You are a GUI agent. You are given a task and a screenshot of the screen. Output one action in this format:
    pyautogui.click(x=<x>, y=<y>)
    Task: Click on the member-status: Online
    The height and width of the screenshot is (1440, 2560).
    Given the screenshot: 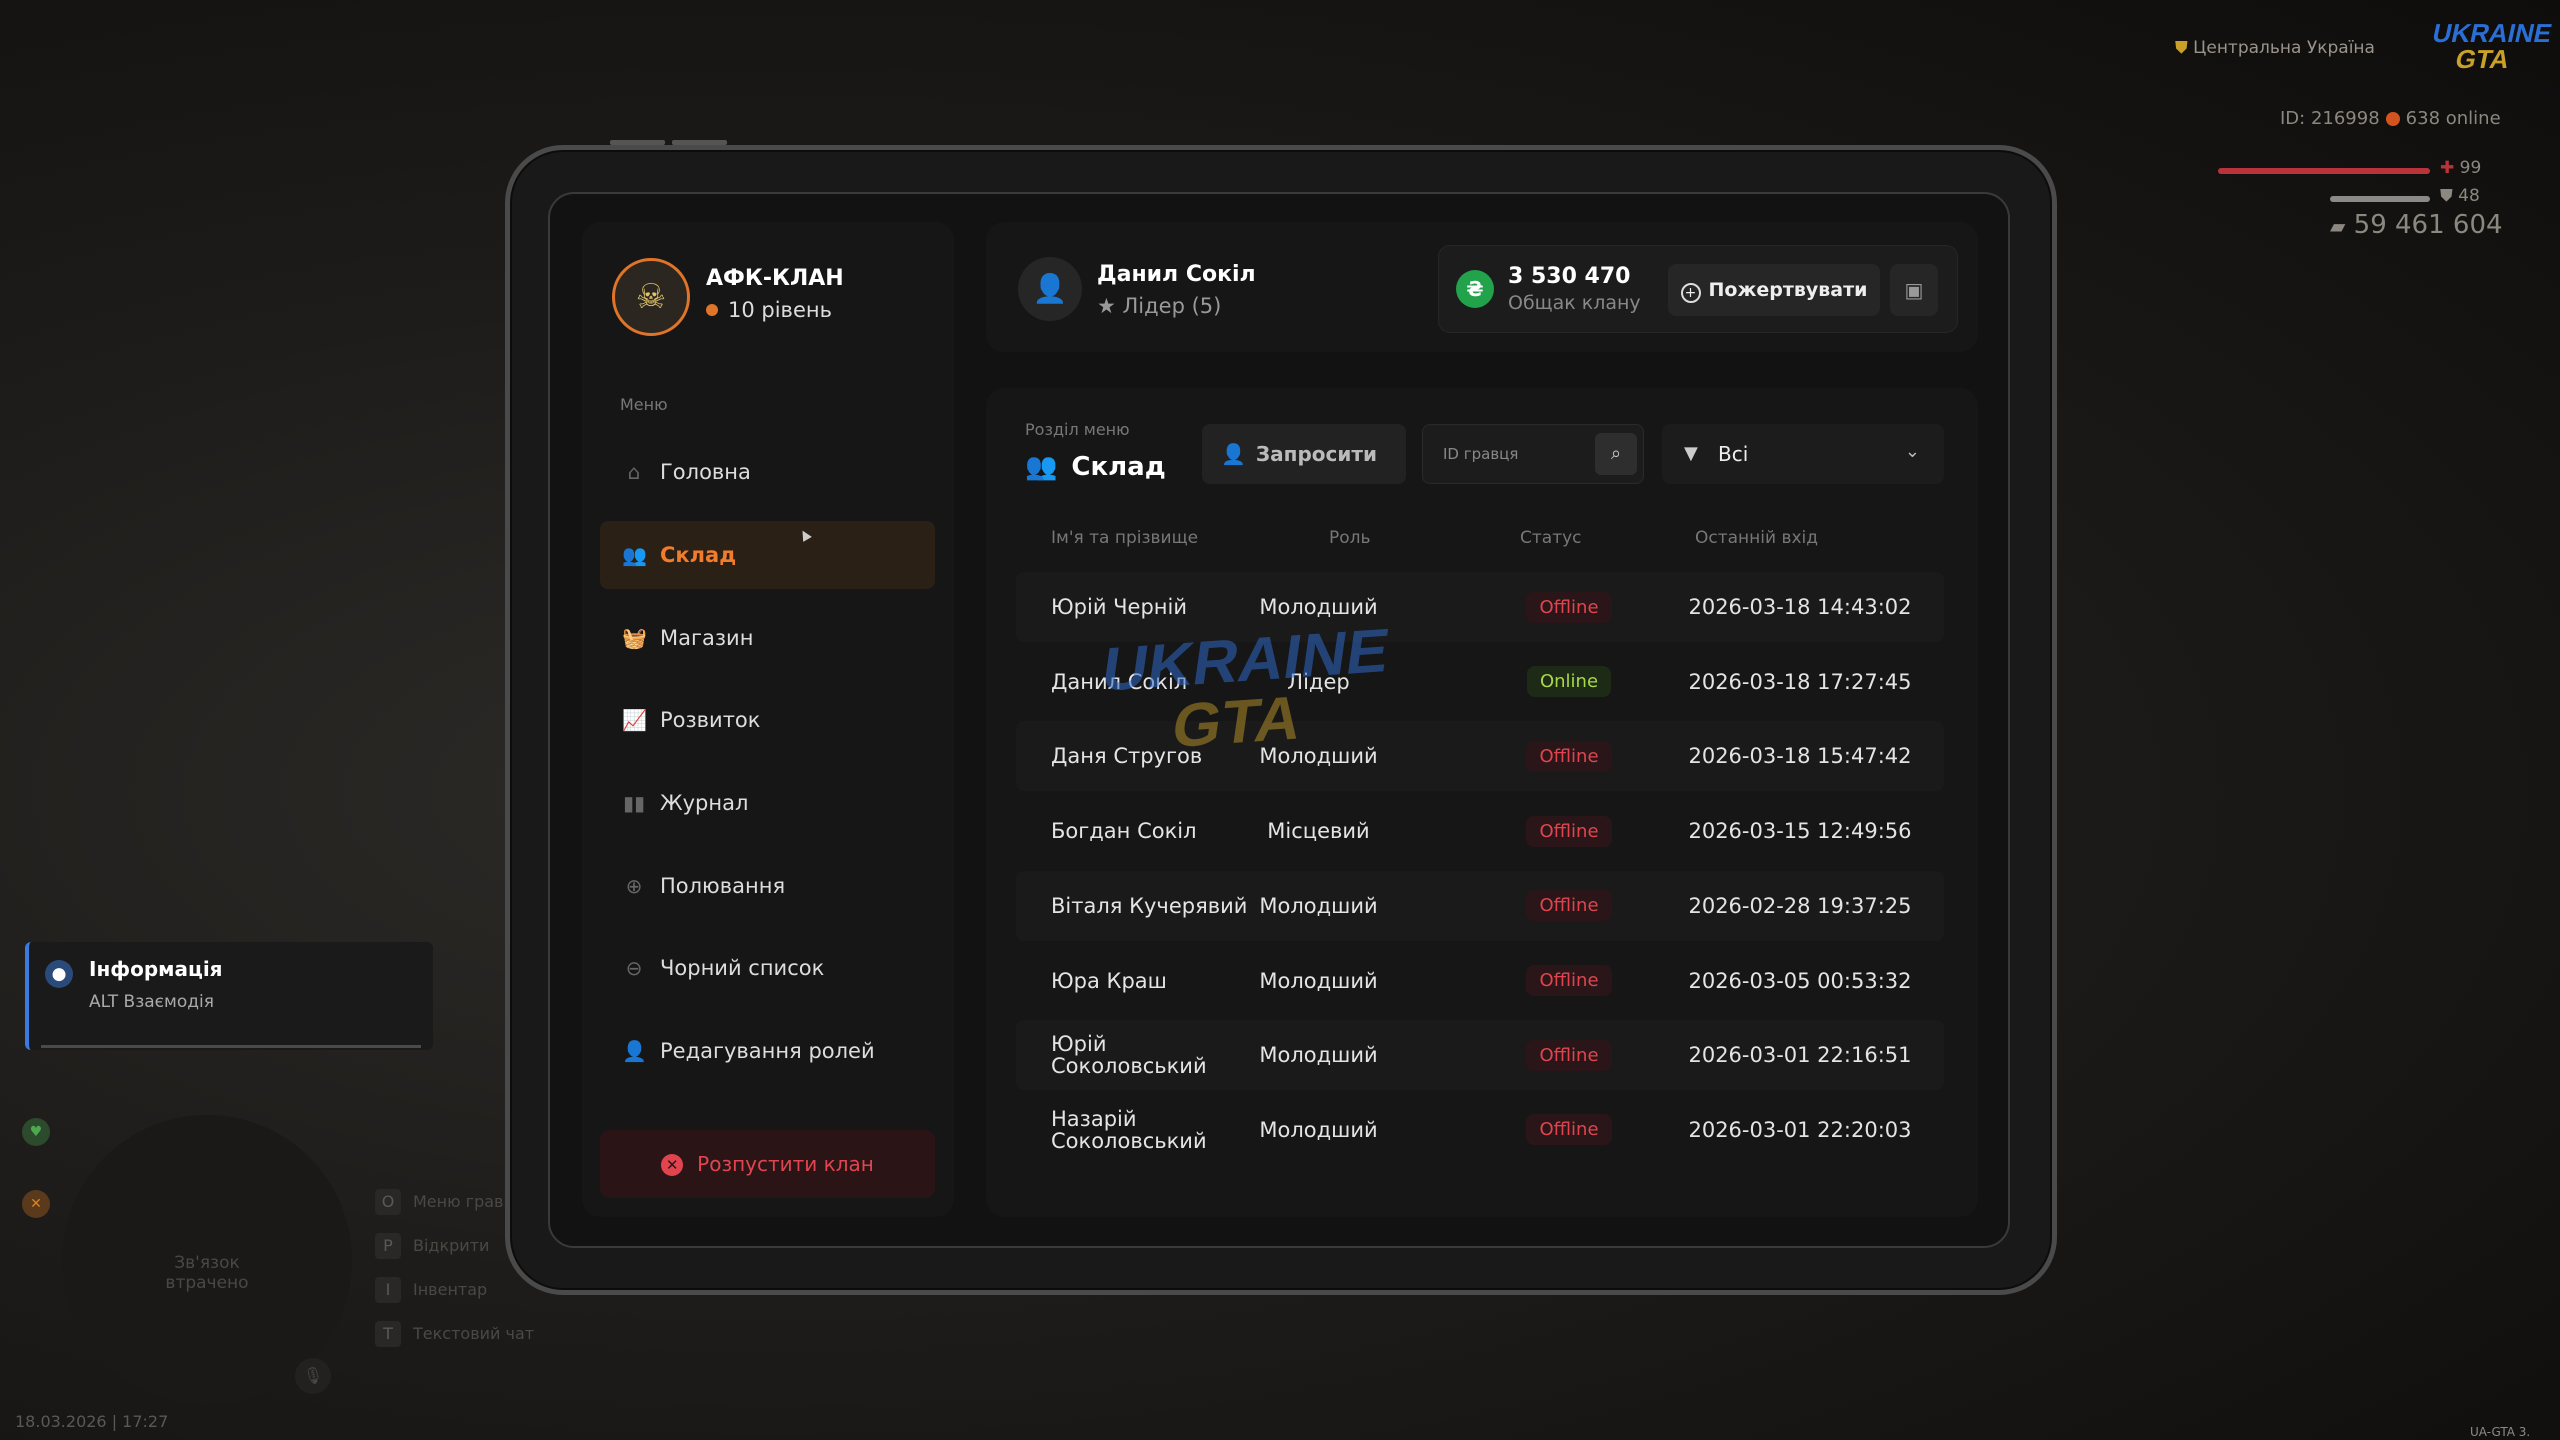 What is the action you would take?
    pyautogui.click(x=1569, y=682)
    